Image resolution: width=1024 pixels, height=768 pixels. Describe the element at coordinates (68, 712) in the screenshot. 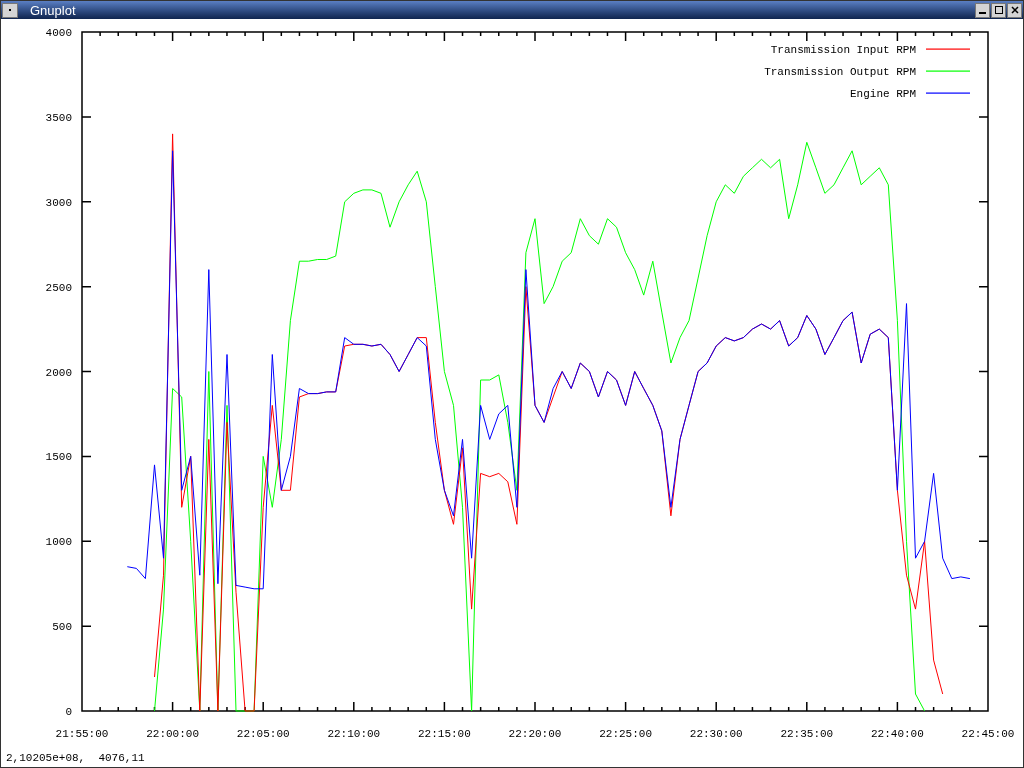

I see `y-tick-label: 0` at that location.